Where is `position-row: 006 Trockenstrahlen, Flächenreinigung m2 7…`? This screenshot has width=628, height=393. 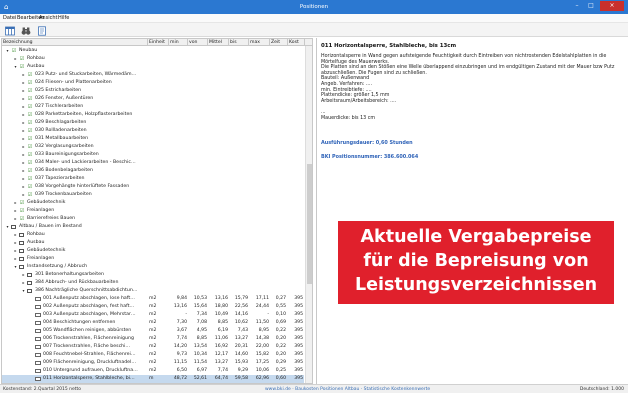
position-row: 006 Trockenstrahlen, Flächenreinigung m2 7… is located at coordinates (153, 339).